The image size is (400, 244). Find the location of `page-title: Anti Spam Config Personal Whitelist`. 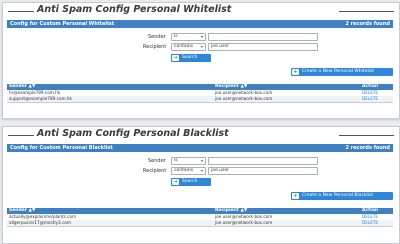

page-title: Anti Spam Config Personal Whitelist is located at coordinates (134, 9).